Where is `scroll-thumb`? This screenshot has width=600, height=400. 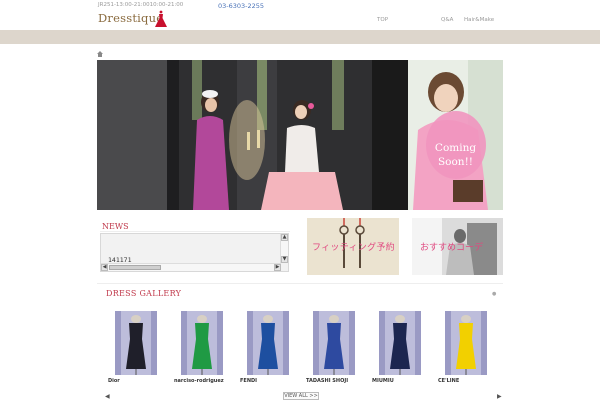 scroll-thumb is located at coordinates (135, 267).